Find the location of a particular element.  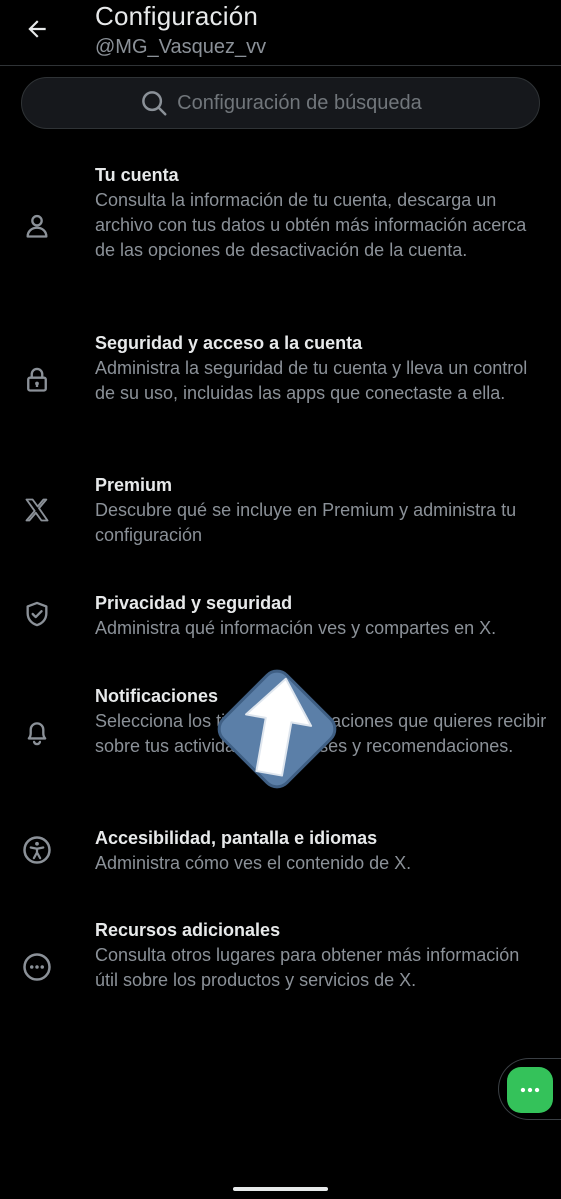

up-arrow-icon is located at coordinates (277, 729).